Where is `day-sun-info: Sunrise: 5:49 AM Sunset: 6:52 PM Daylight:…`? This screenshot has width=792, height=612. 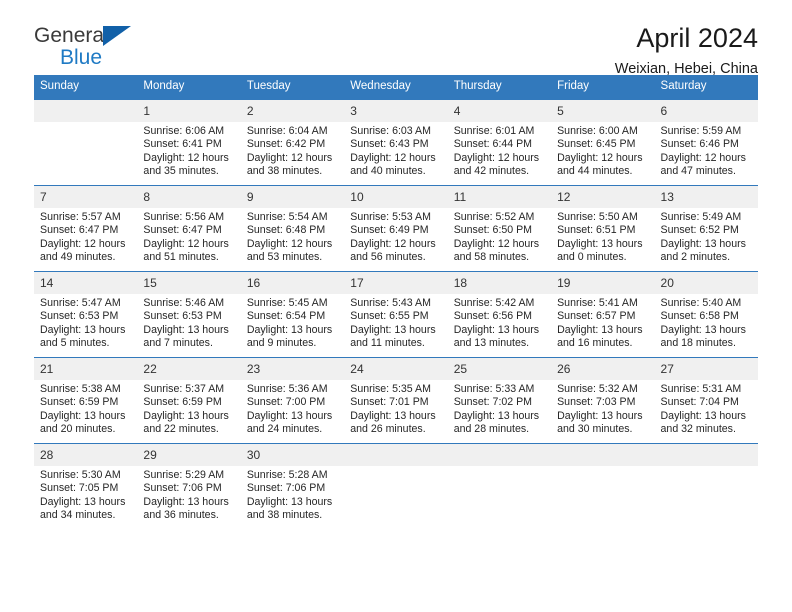
day-sun-info: Sunrise: 5:49 AM Sunset: 6:52 PM Daylight:… is located at coordinates (706, 236).